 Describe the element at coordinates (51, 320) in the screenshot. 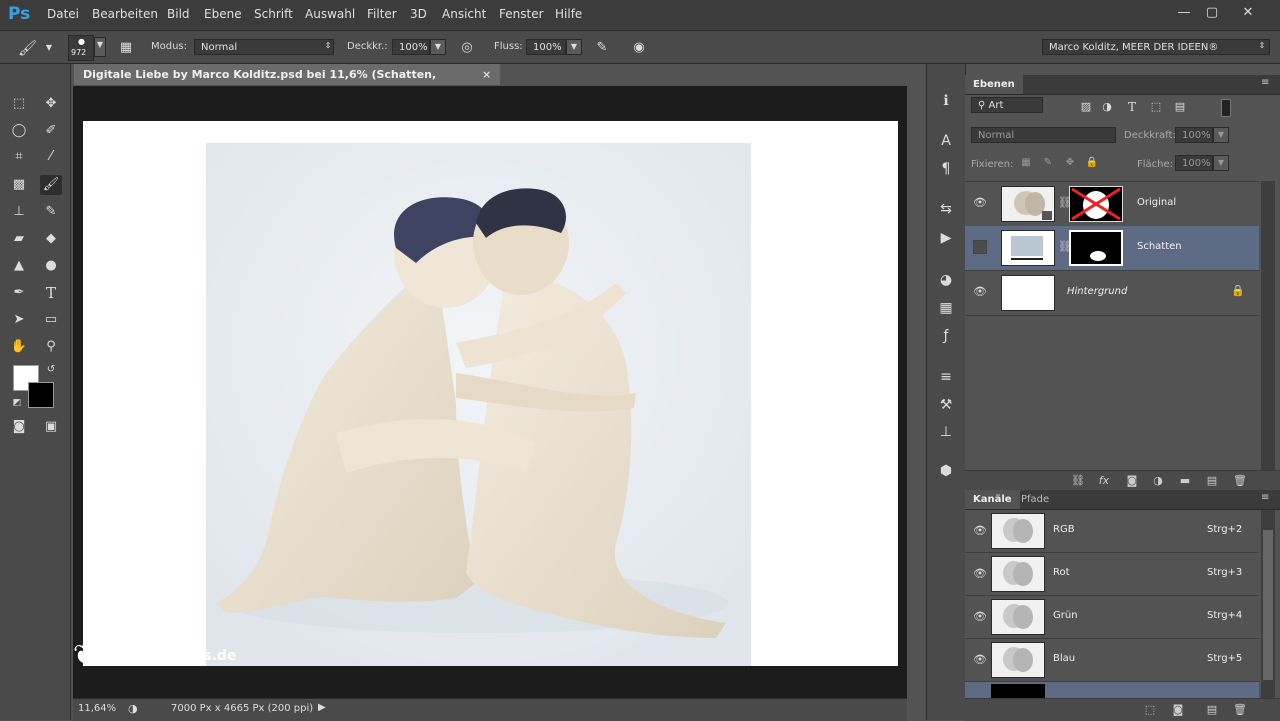

I see `shape-tool-icon: ▭` at that location.